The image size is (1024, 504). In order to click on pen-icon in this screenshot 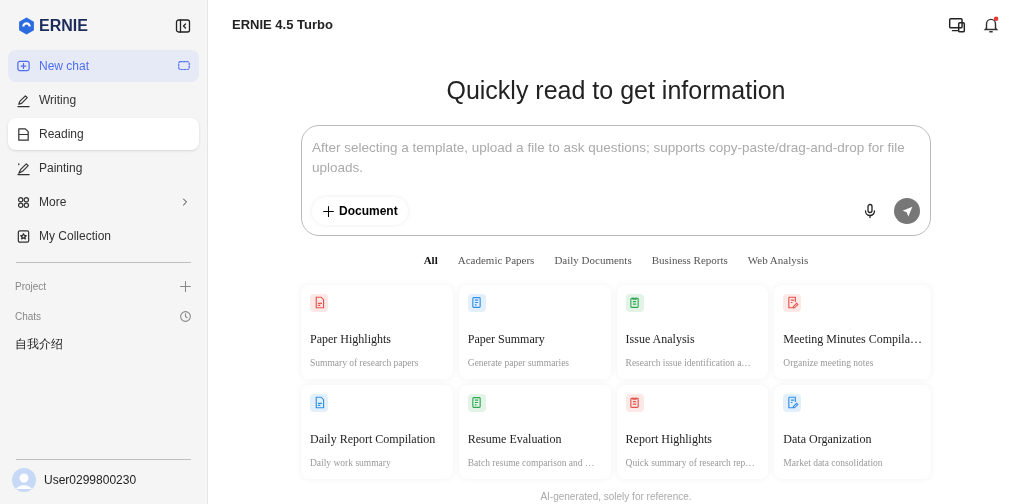, I will do `click(23, 100)`.